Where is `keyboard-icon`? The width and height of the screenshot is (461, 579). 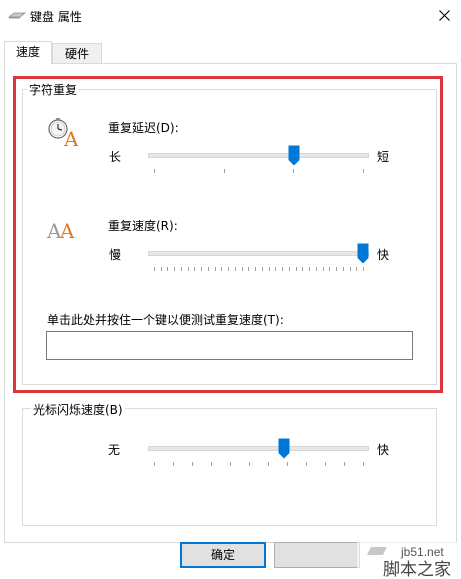 keyboard-icon is located at coordinates (17, 15).